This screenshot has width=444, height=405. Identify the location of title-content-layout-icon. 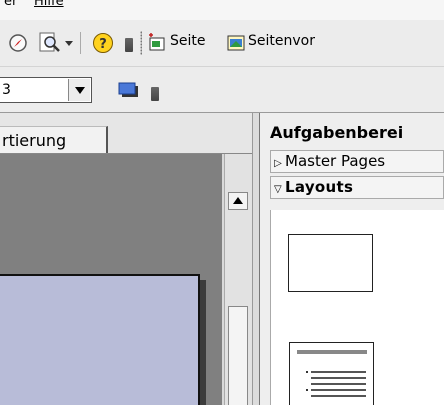
(332, 373).